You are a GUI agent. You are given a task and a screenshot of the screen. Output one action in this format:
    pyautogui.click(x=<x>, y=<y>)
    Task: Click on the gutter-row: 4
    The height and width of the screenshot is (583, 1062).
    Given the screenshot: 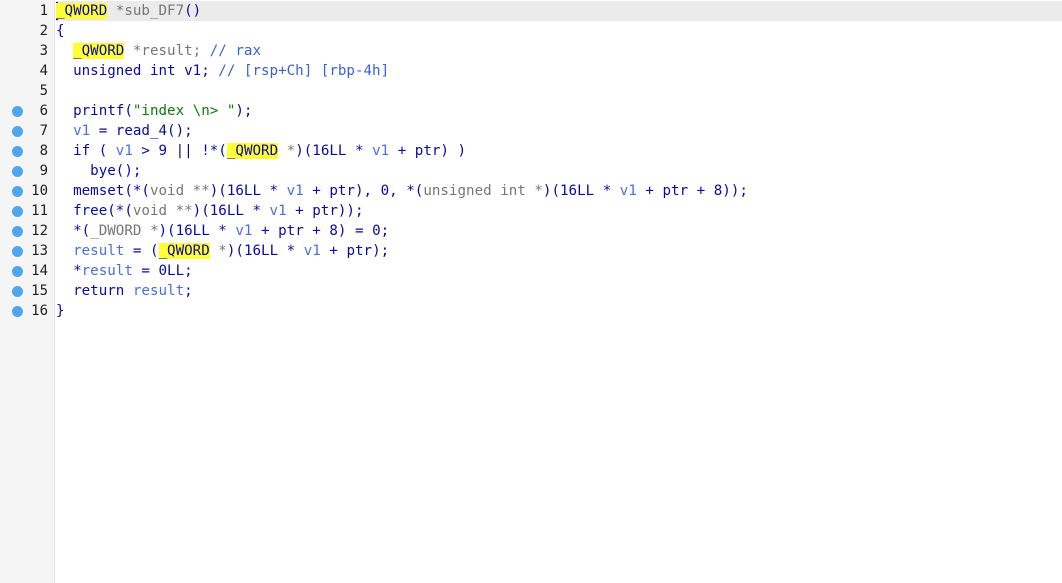 What is the action you would take?
    pyautogui.click(x=27, y=71)
    